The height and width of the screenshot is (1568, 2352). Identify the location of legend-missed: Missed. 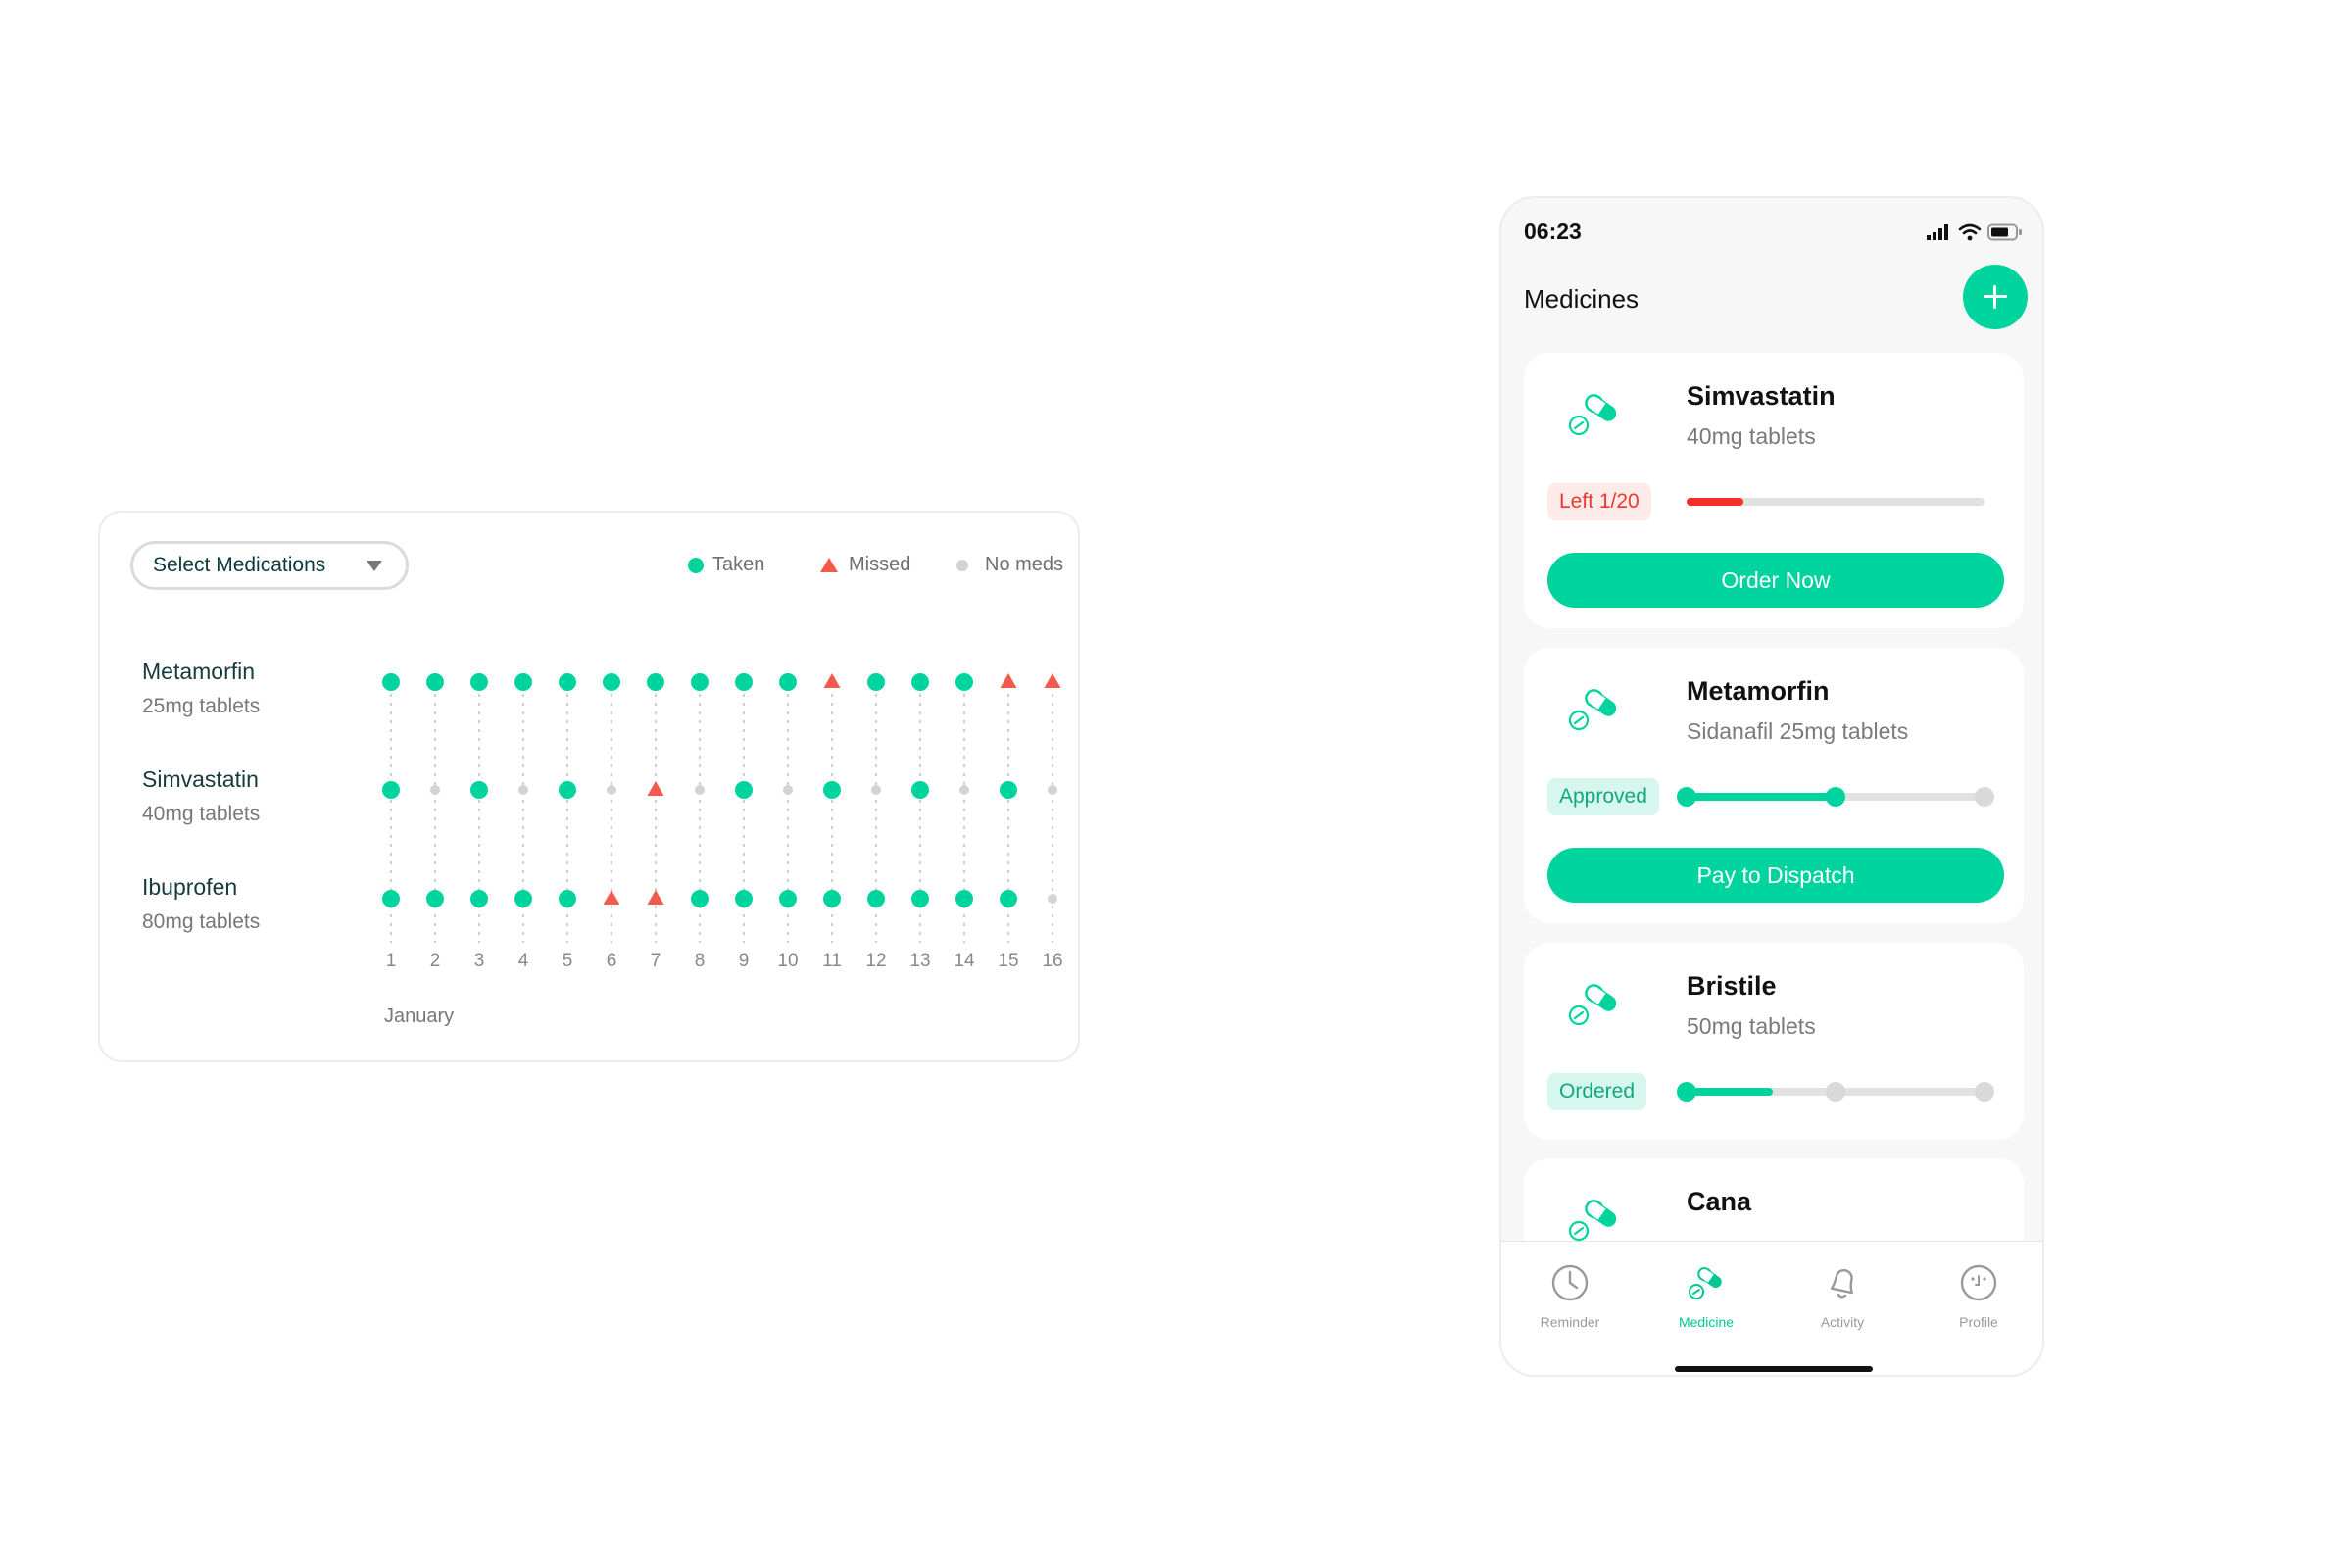
(865, 565).